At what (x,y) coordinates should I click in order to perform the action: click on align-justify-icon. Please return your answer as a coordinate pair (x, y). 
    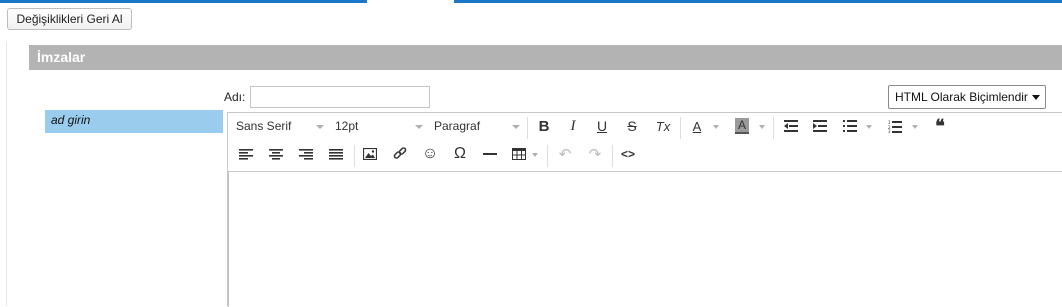
    Looking at the image, I should click on (336, 154).